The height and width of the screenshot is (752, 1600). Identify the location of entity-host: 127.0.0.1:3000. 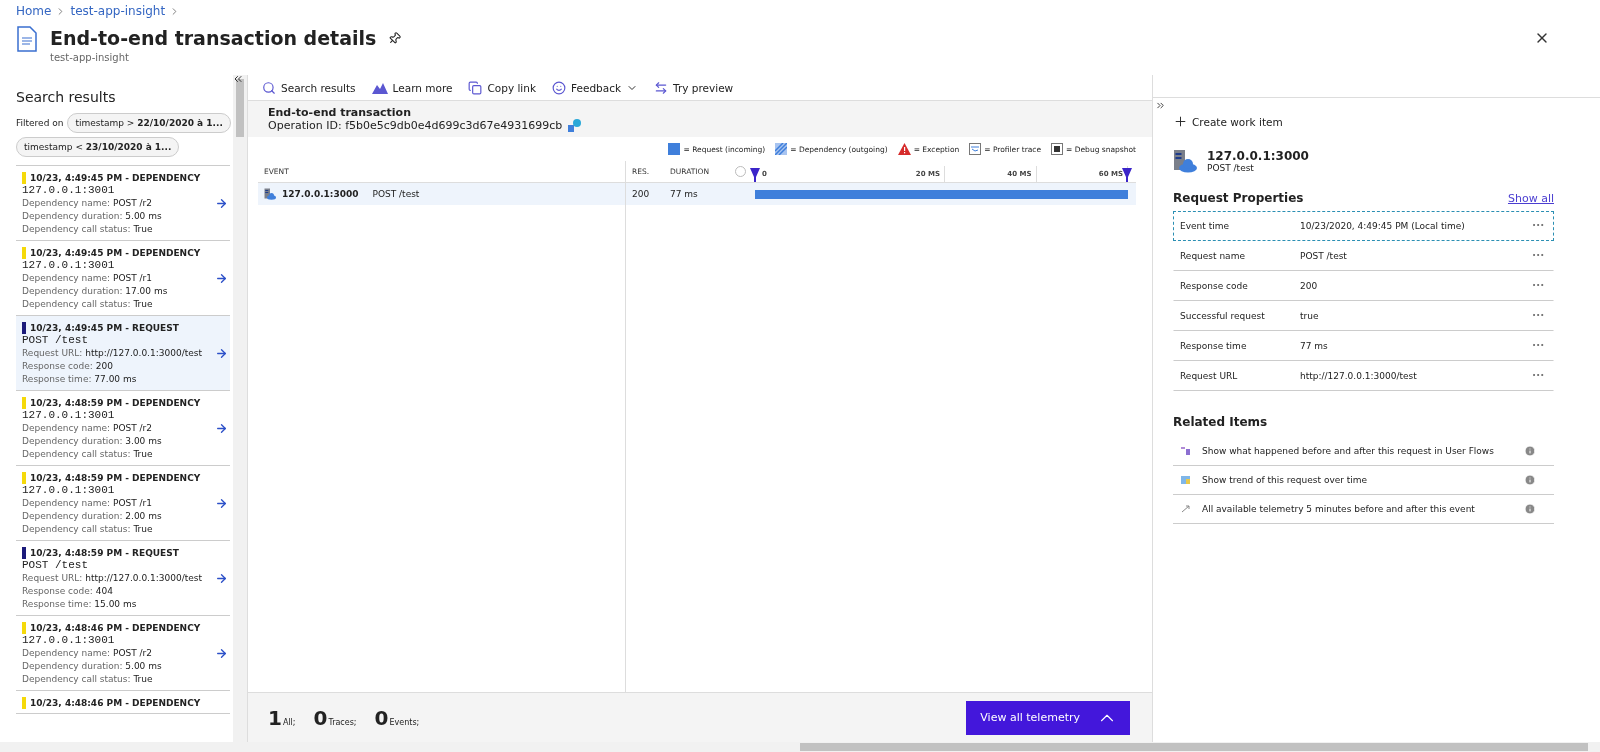
(1258, 156).